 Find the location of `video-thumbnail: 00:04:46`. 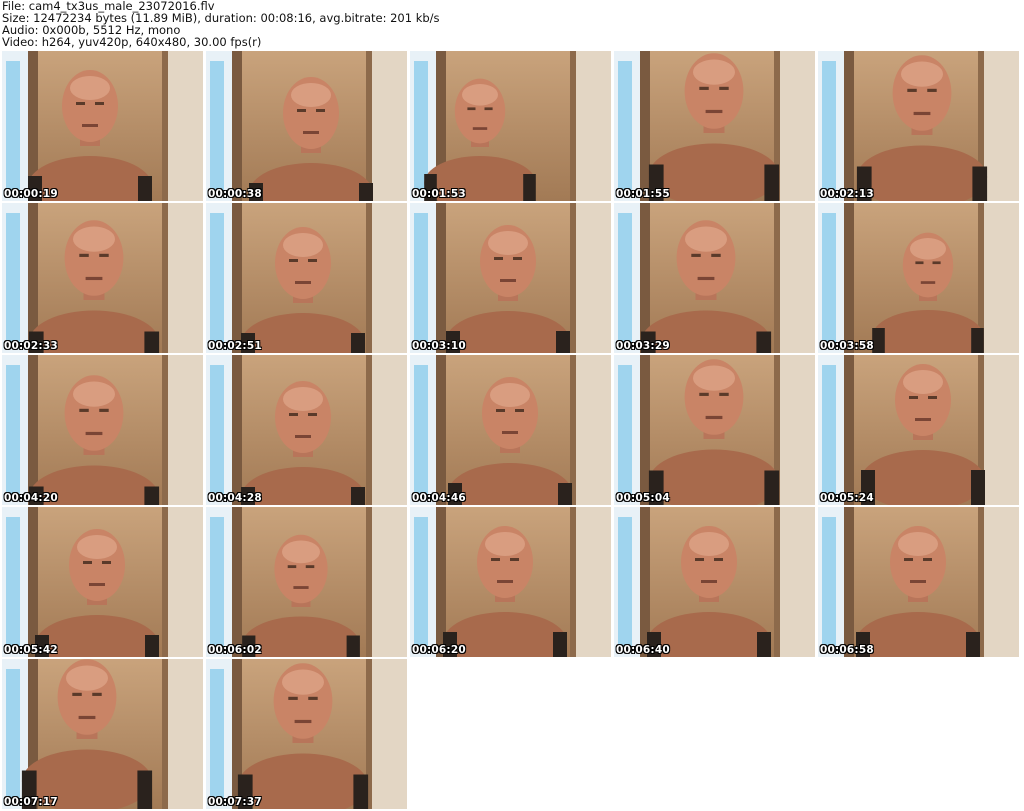

video-thumbnail: 00:04:46 is located at coordinates (510, 430).